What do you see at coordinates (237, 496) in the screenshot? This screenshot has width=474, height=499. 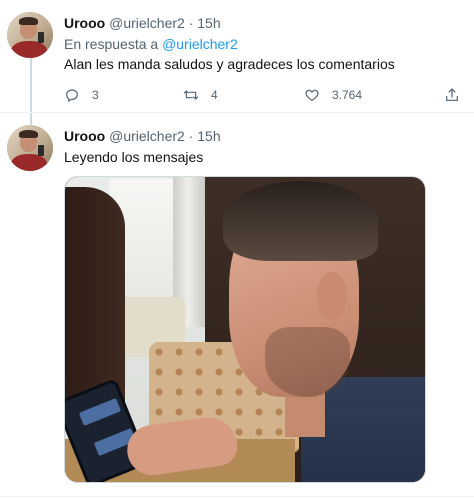 I see `bottom-divider` at bounding box center [237, 496].